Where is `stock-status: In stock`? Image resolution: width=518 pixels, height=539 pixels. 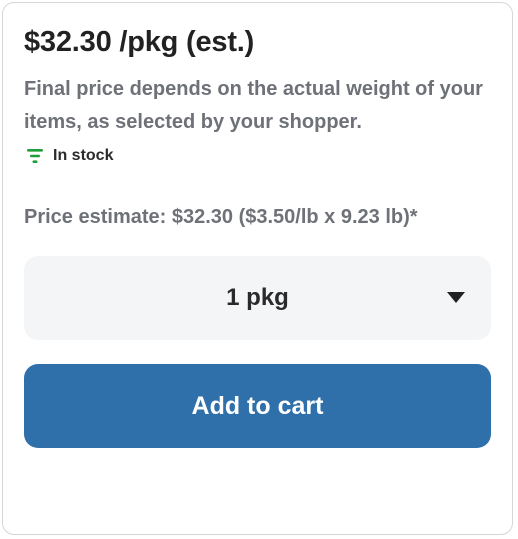 stock-status: In stock is located at coordinates (69, 156).